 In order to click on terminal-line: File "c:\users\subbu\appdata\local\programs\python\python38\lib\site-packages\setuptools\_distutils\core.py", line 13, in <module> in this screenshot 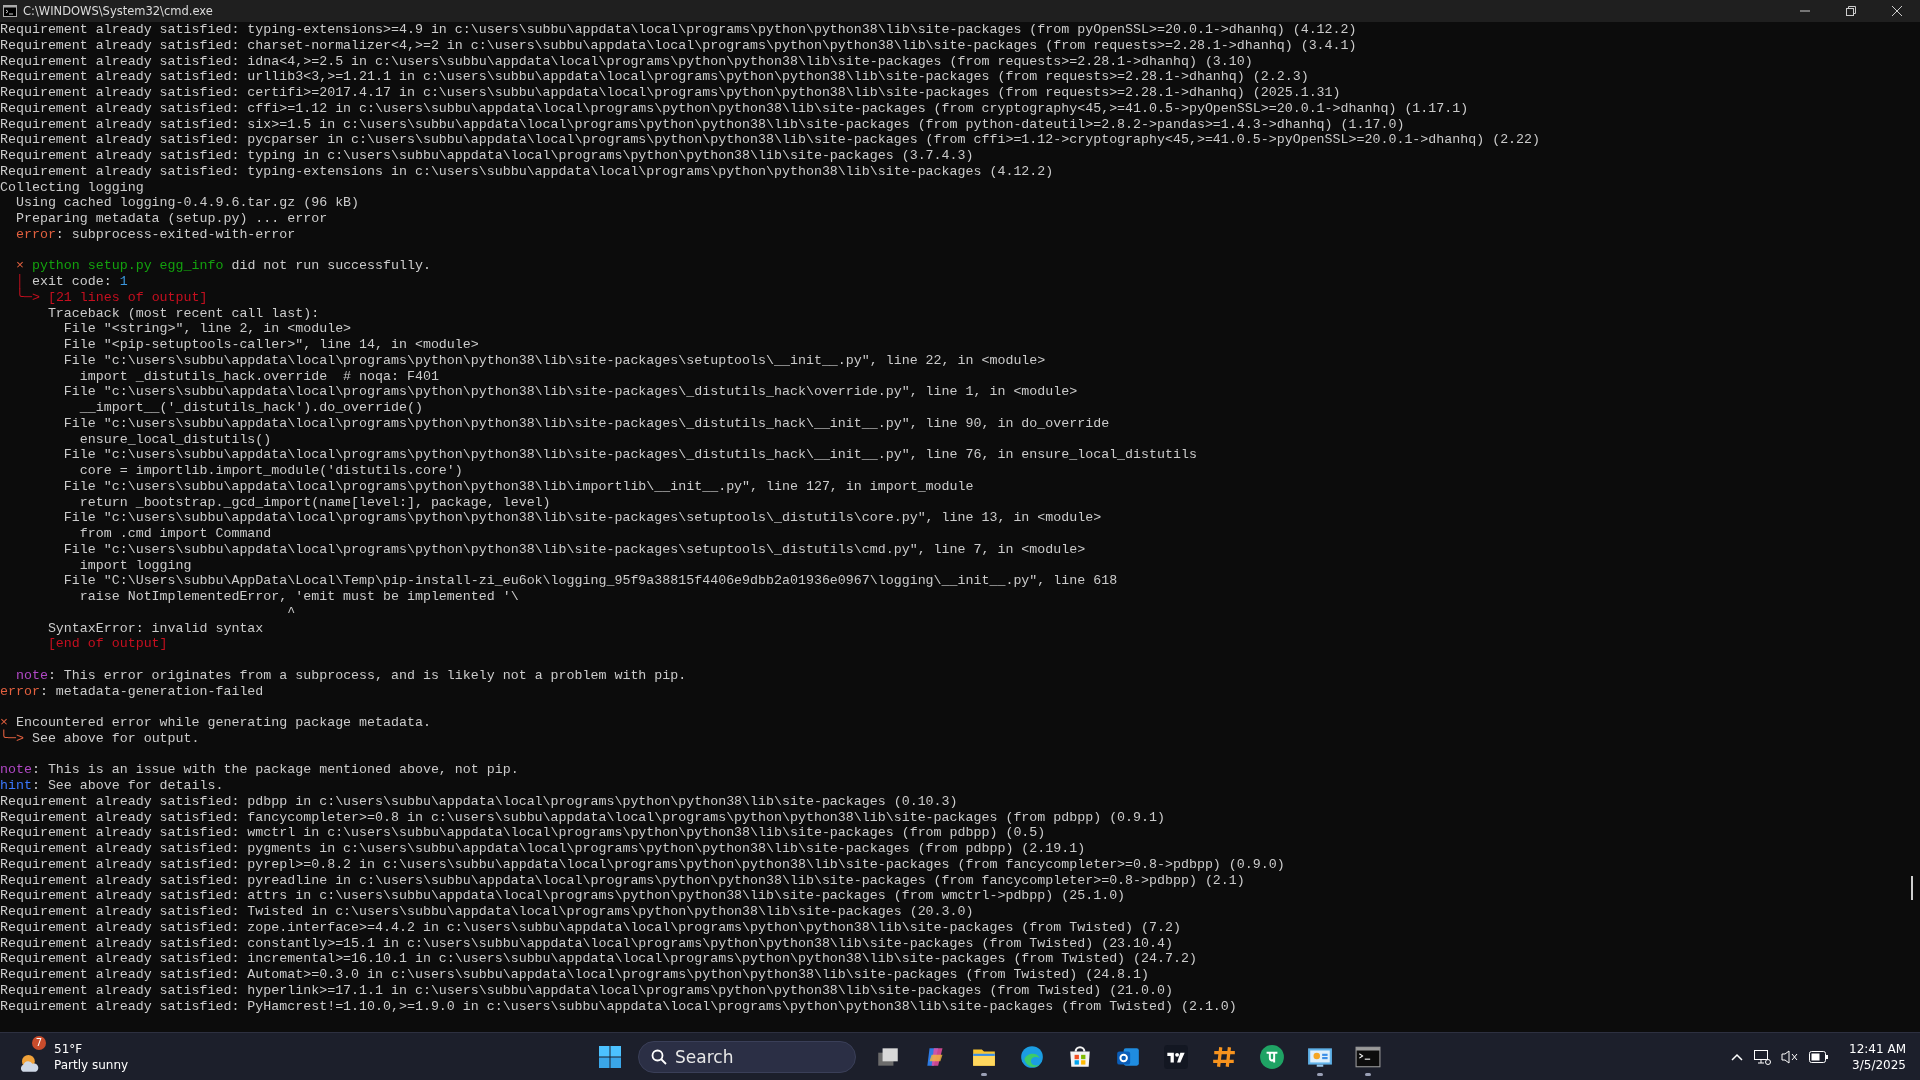, I will do `click(582, 518)`.